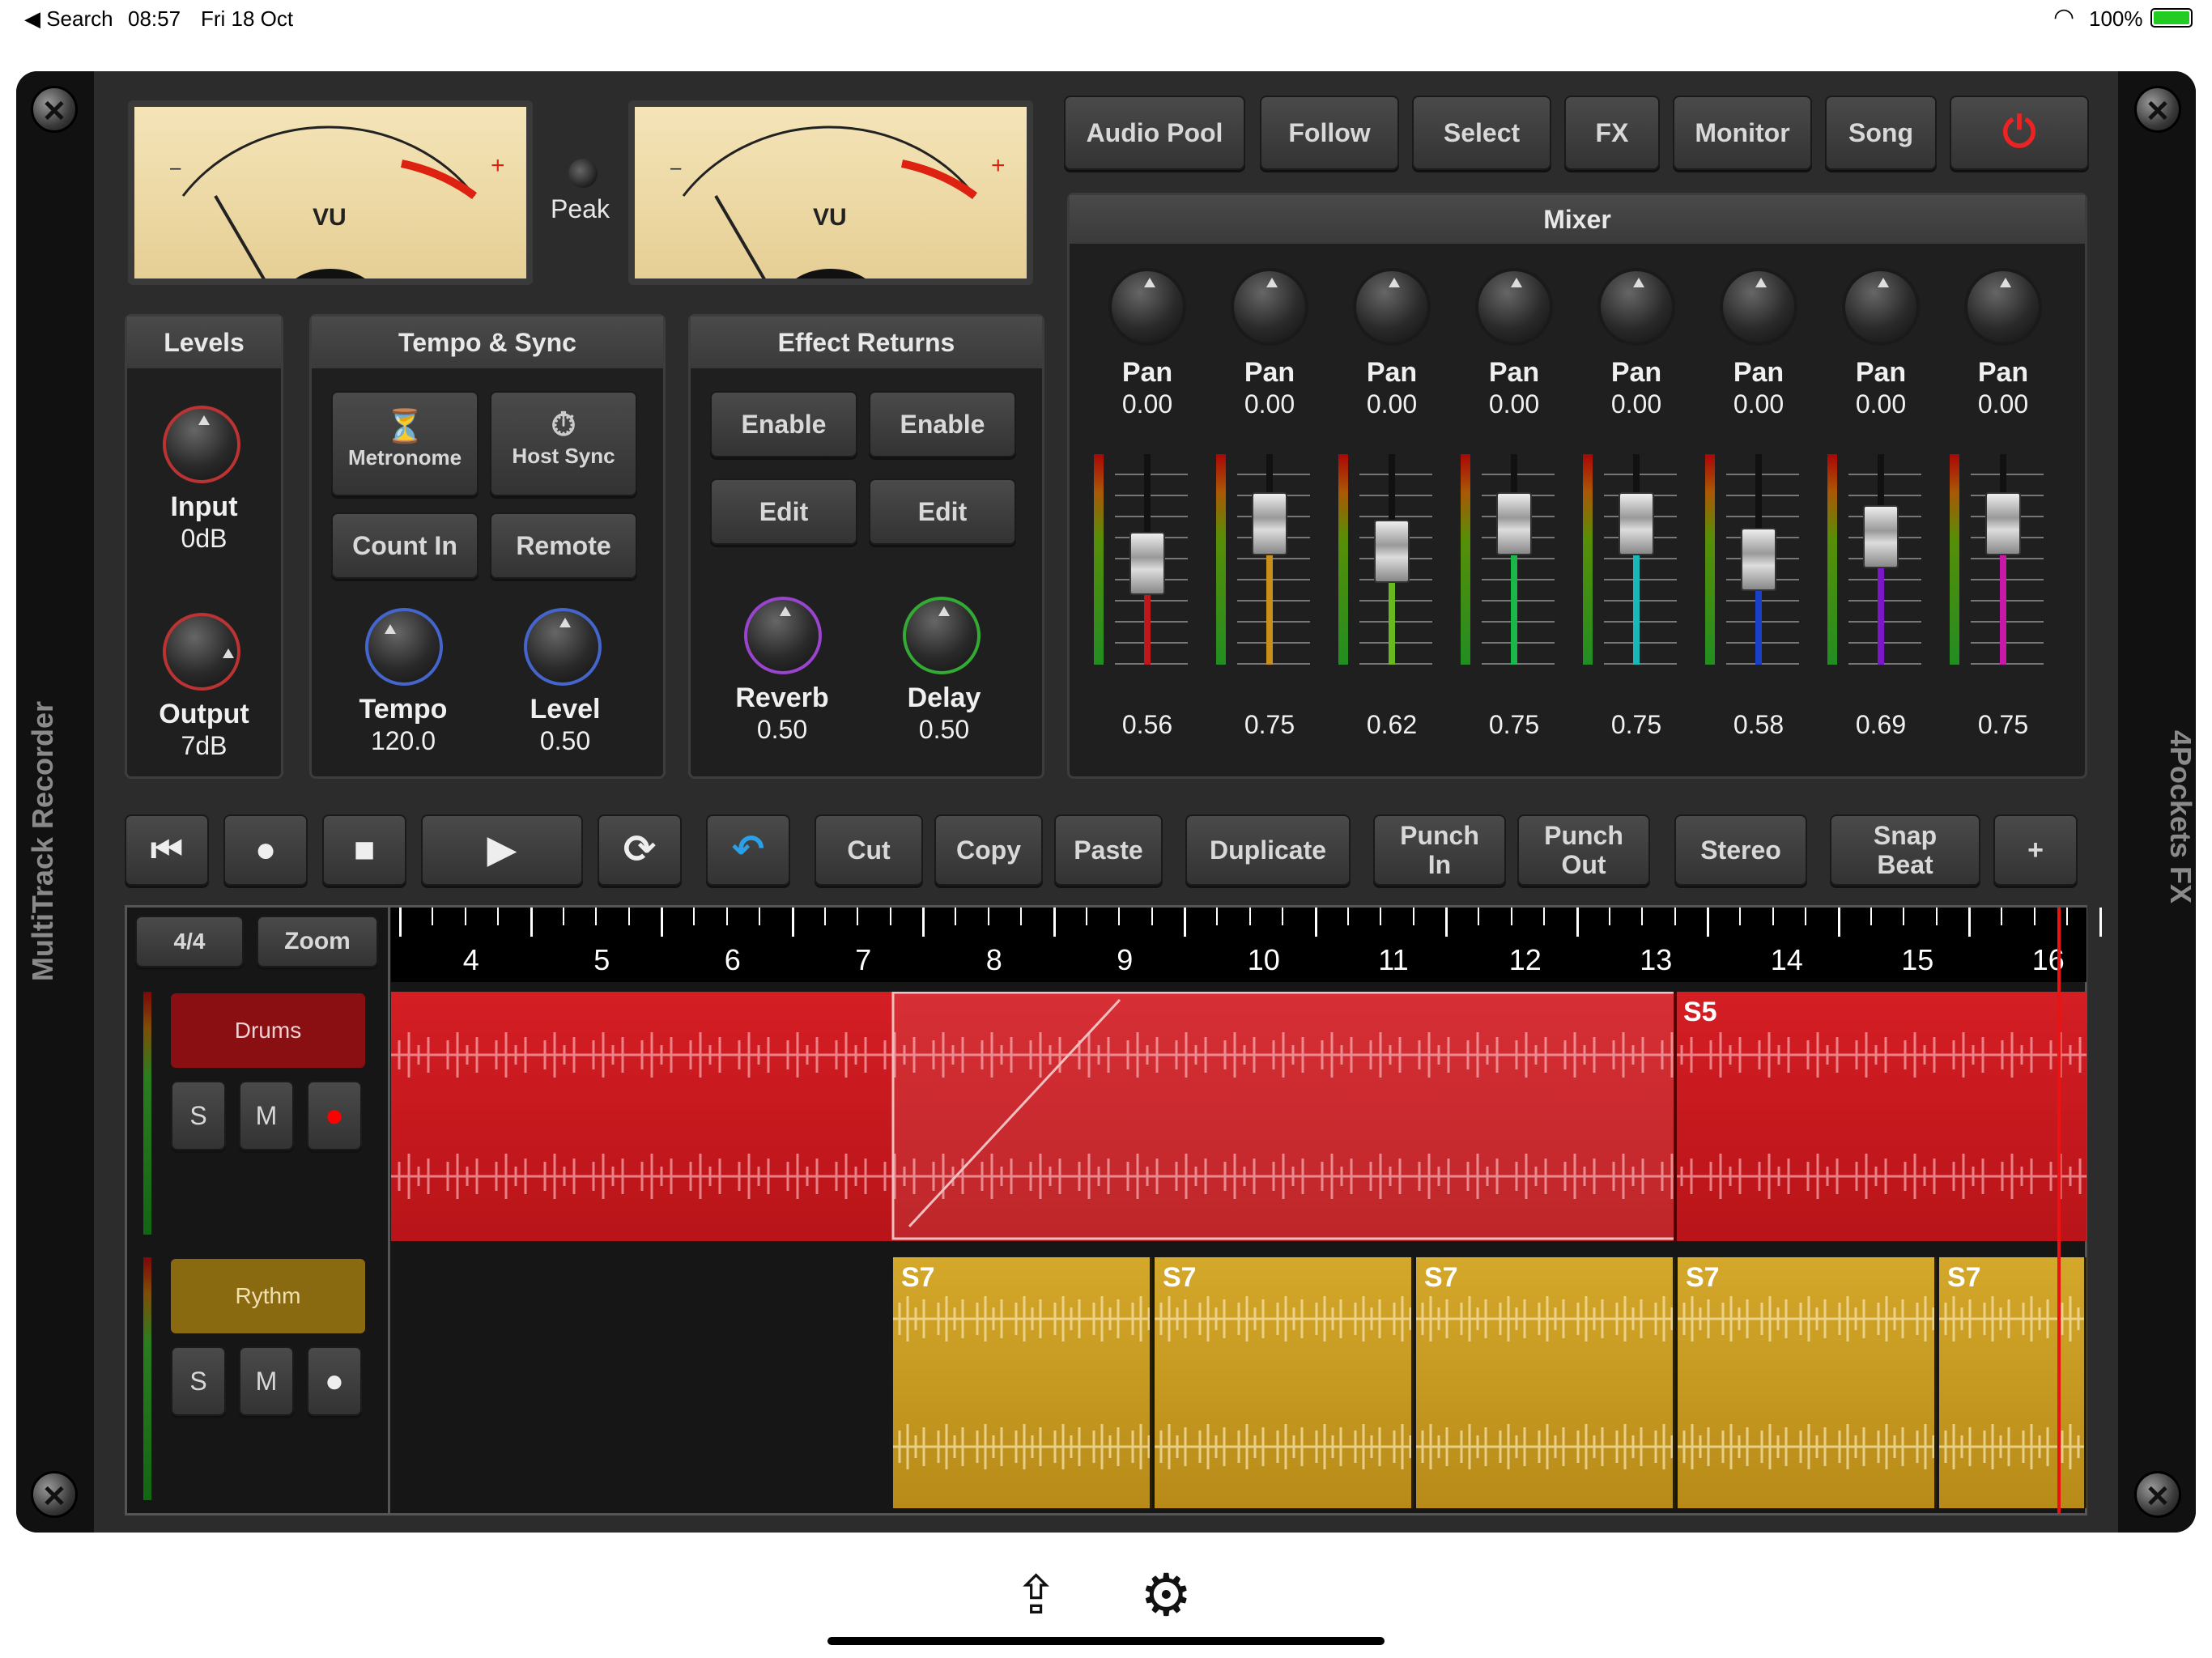  Describe the element at coordinates (943, 511) in the screenshot. I see `delay-edit-button: Edit` at that location.